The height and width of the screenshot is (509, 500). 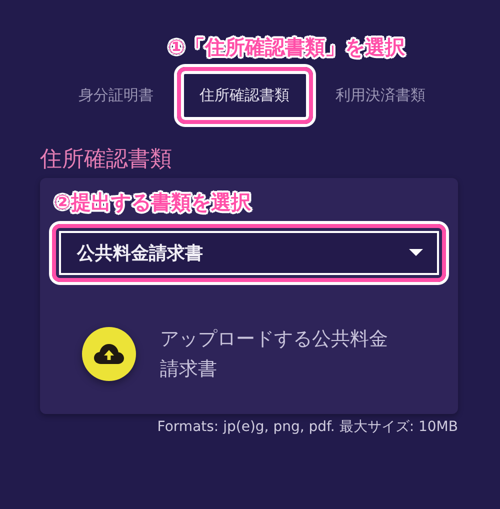 What do you see at coordinates (416, 253) in the screenshot?
I see `caret-icon` at bounding box center [416, 253].